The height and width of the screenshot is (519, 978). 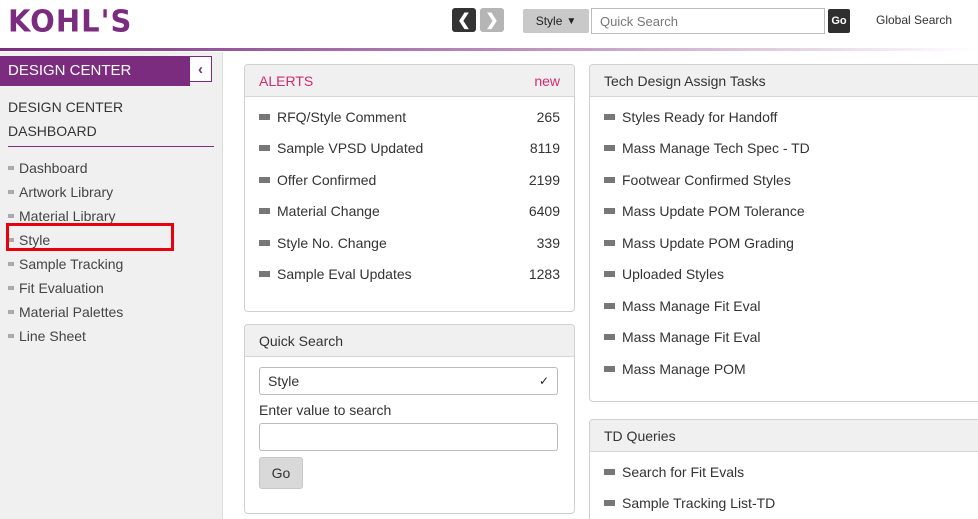 I want to click on alert-row: Material Change 6409, so click(x=409, y=212).